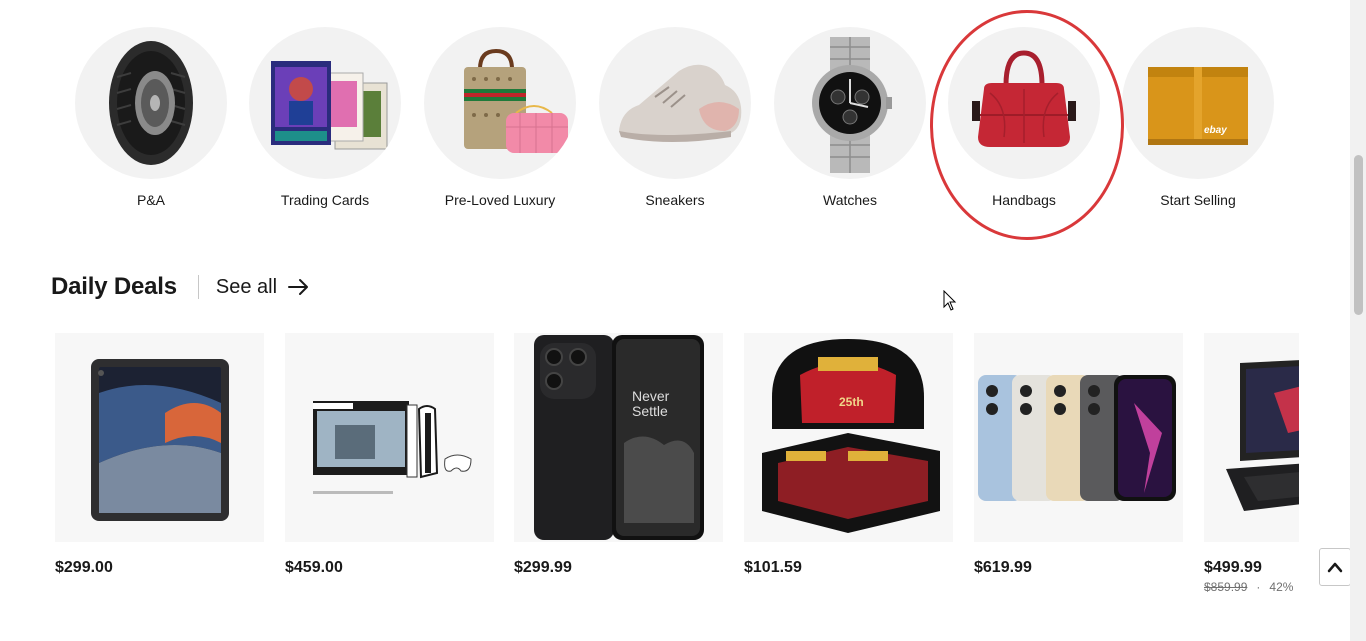  Describe the element at coordinates (850, 200) in the screenshot. I see `category-label: Watches` at that location.